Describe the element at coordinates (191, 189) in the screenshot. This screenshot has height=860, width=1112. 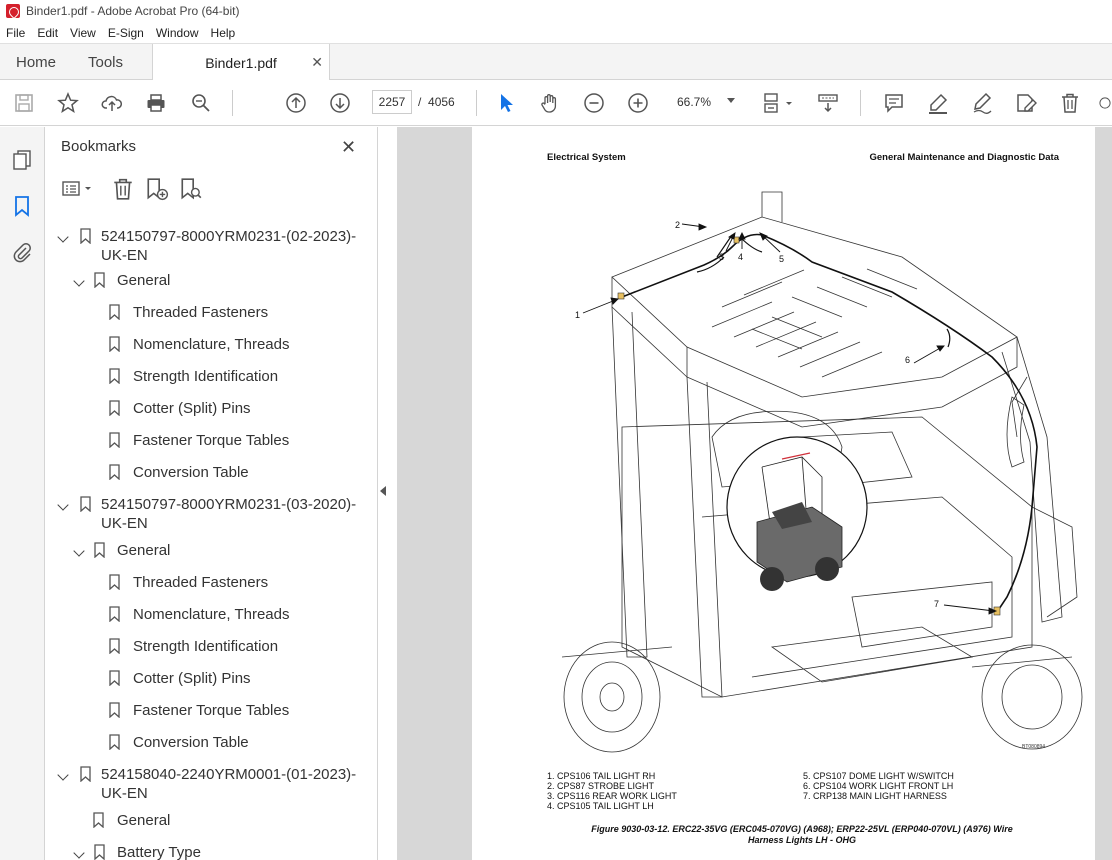
I see `find-bookmark-icon` at that location.